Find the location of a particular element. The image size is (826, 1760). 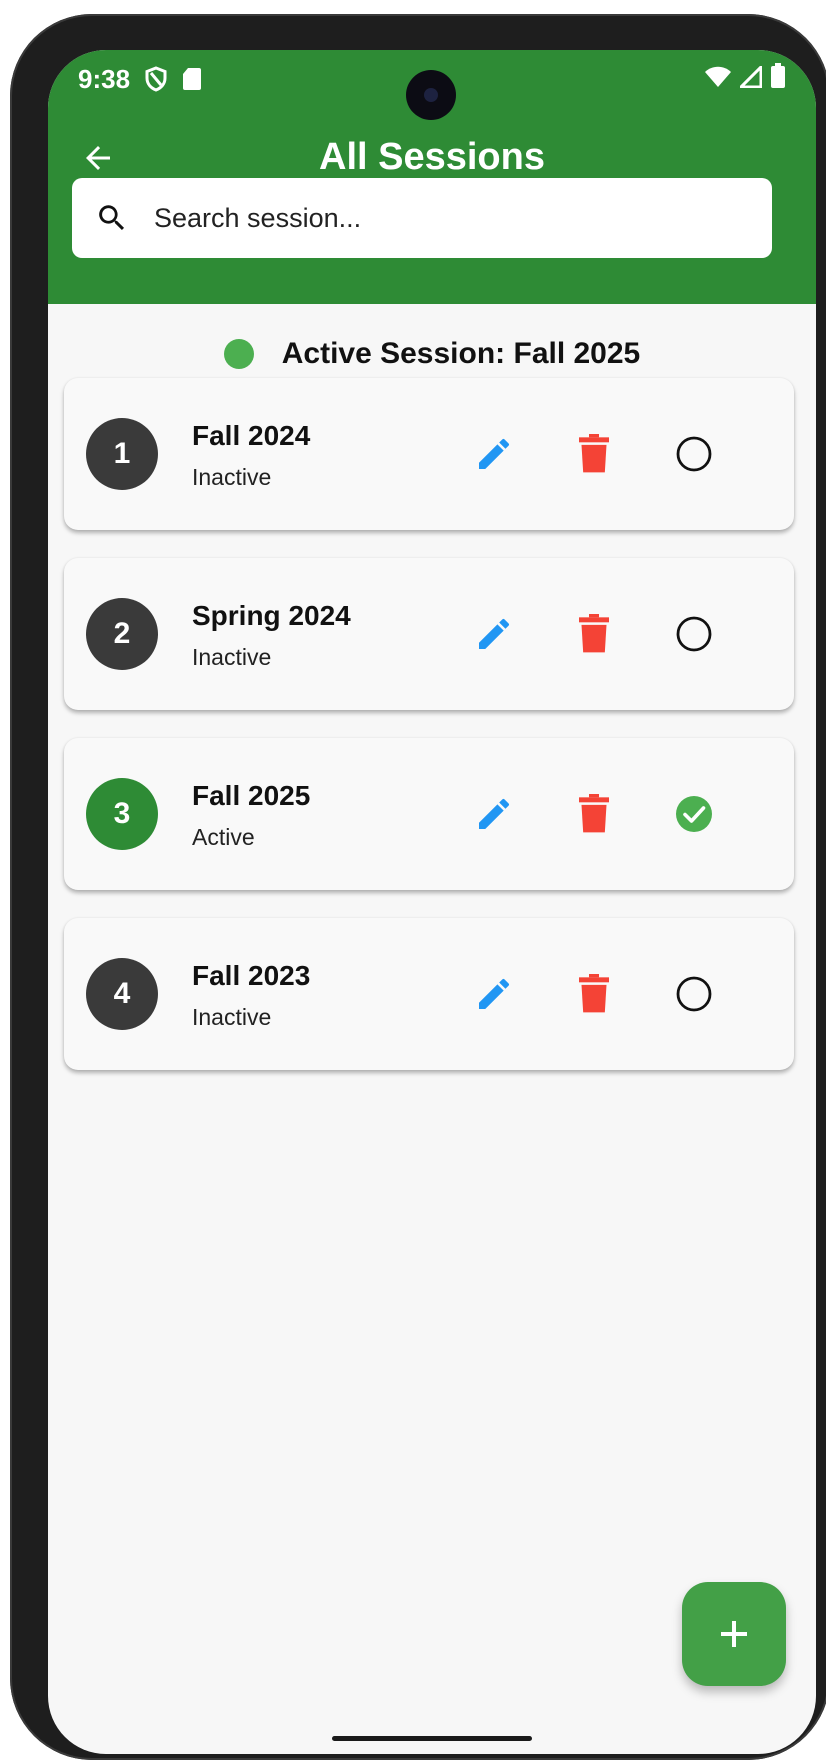

session-name: Fall 2023 is located at coordinates (251, 975).